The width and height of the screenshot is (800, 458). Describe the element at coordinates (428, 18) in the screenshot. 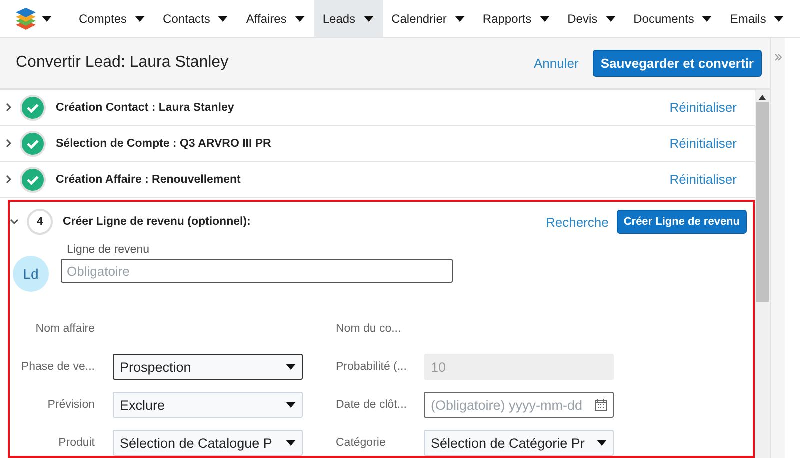

I see `nav-tab: Calendrier` at that location.